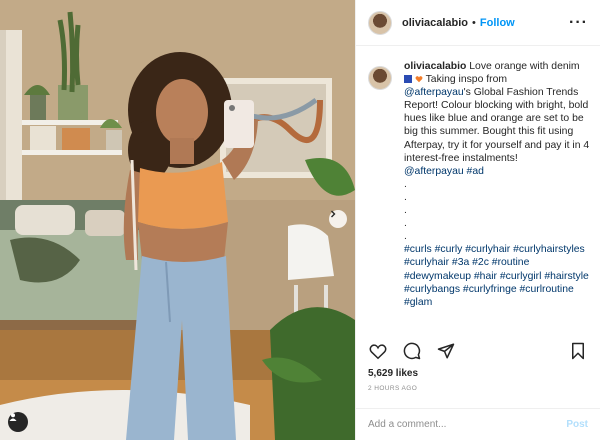 Image resolution: width=600 pixels, height=440 pixels. Describe the element at coordinates (475, 171) in the screenshot. I see `hashtag-ad: #ad` at that location.